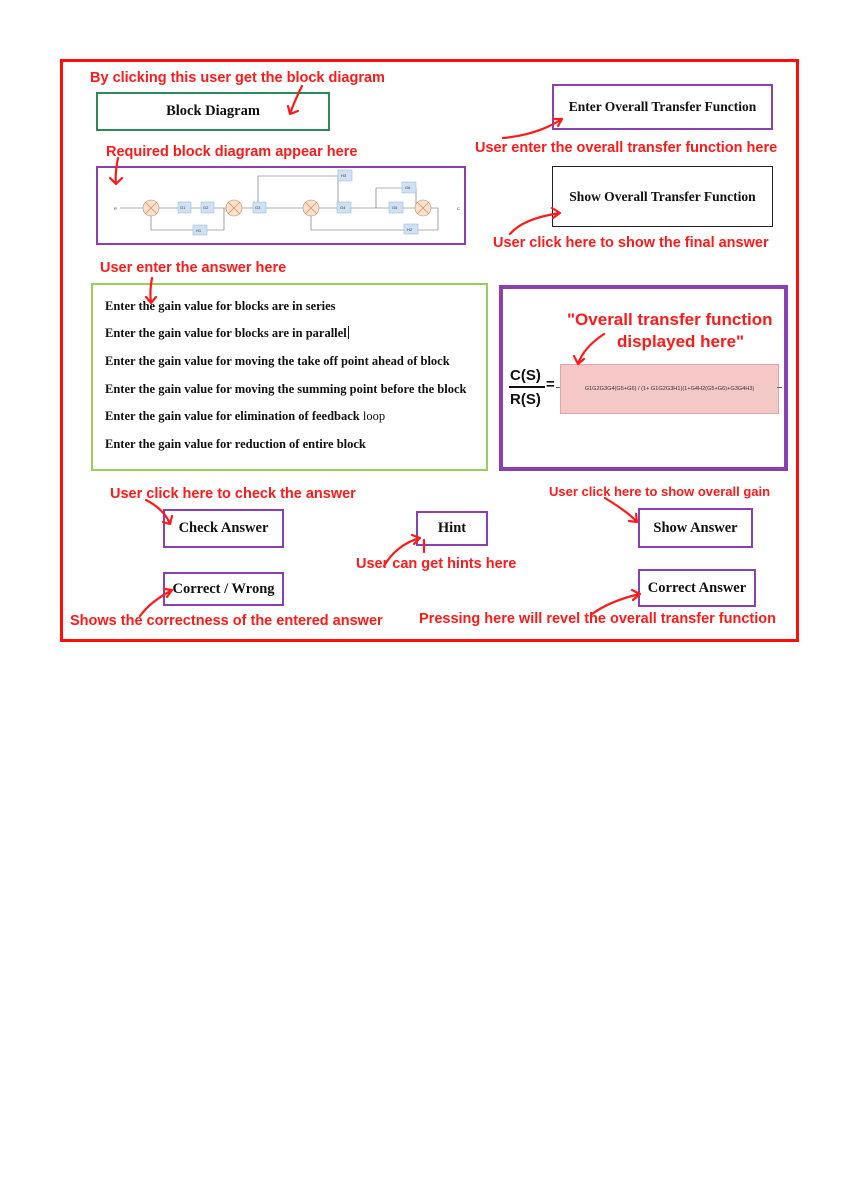  What do you see at coordinates (395, 207) in the screenshot?
I see `bd-block-g5: G5` at bounding box center [395, 207].